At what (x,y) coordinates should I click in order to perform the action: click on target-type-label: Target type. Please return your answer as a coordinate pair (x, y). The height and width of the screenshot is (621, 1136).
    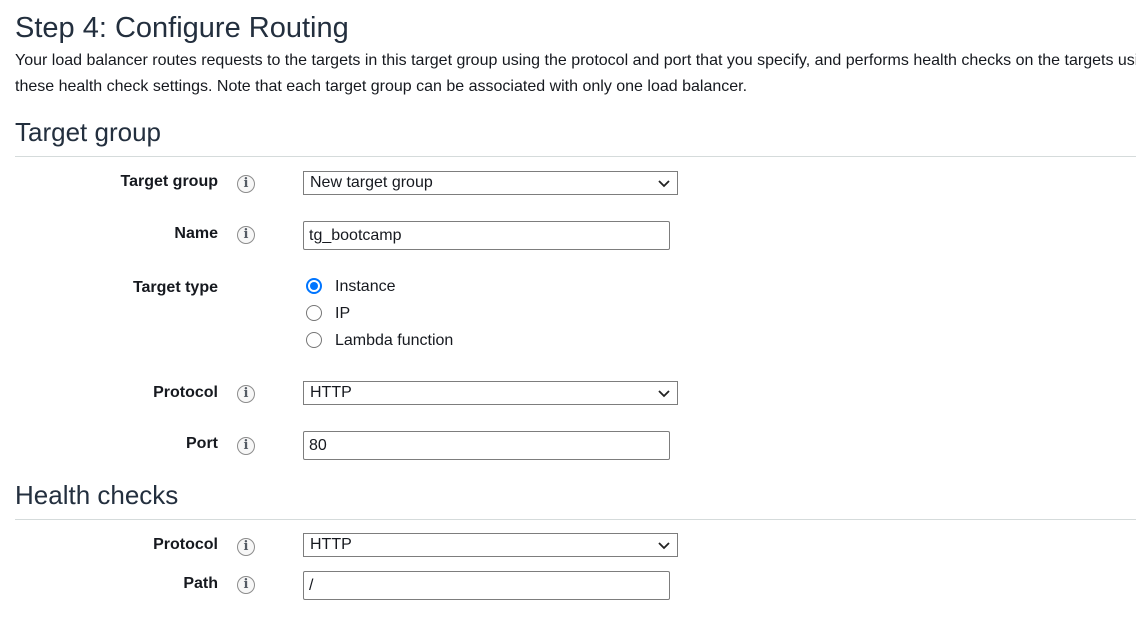
    Looking at the image, I should click on (175, 287).